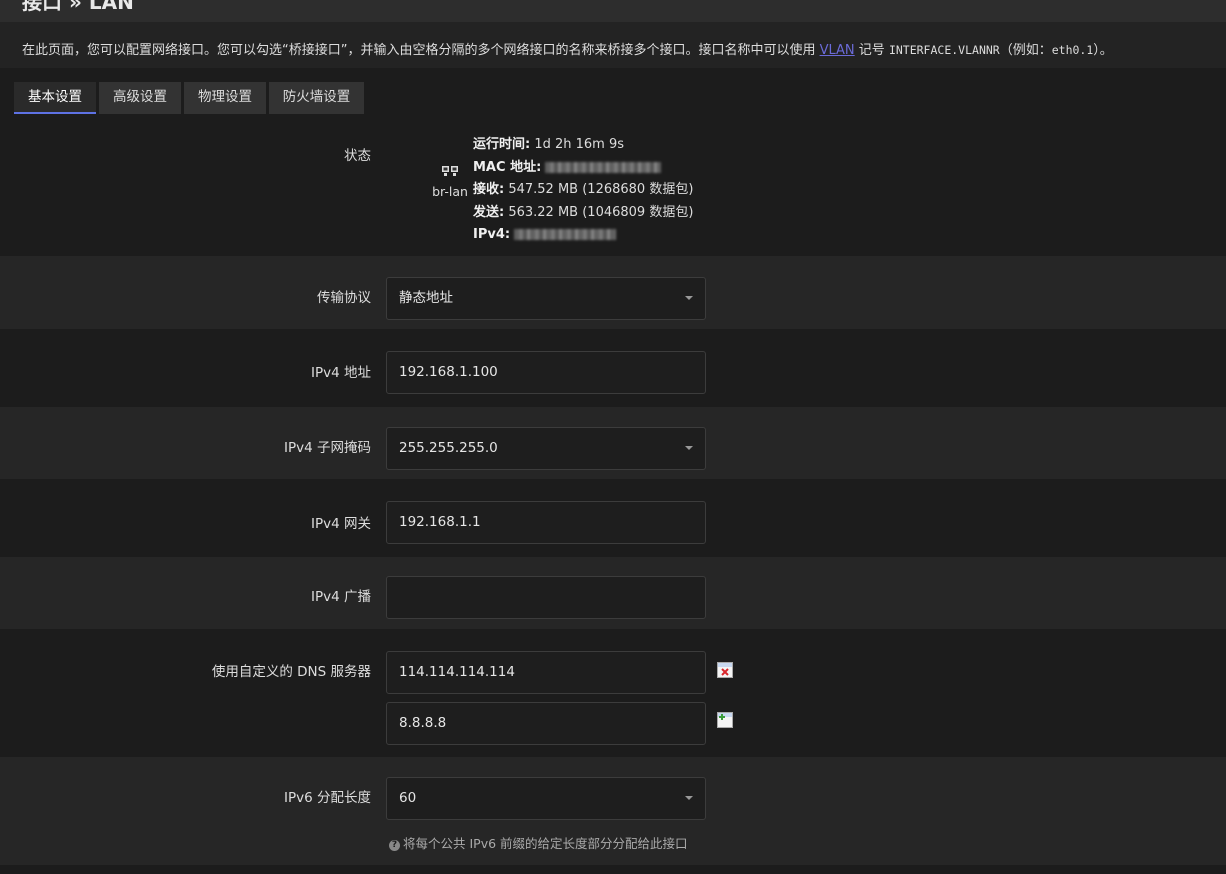  I want to click on ipv6-assign-hint: ? 将每个公共 IPv6 前缀的给定长度部分分配给此接口, so click(538, 842).